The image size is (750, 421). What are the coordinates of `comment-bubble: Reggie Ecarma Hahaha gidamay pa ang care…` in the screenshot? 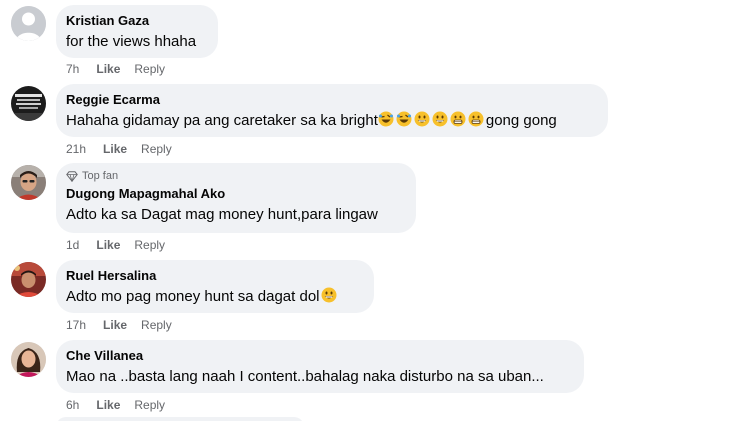 It's located at (332, 110).